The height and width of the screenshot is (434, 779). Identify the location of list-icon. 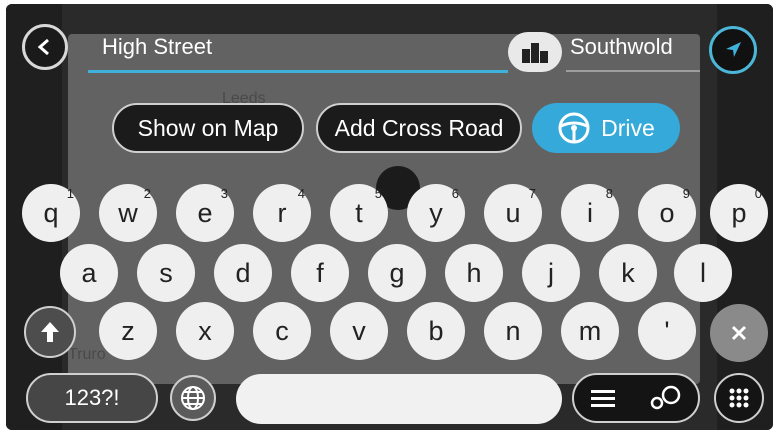
(603, 398).